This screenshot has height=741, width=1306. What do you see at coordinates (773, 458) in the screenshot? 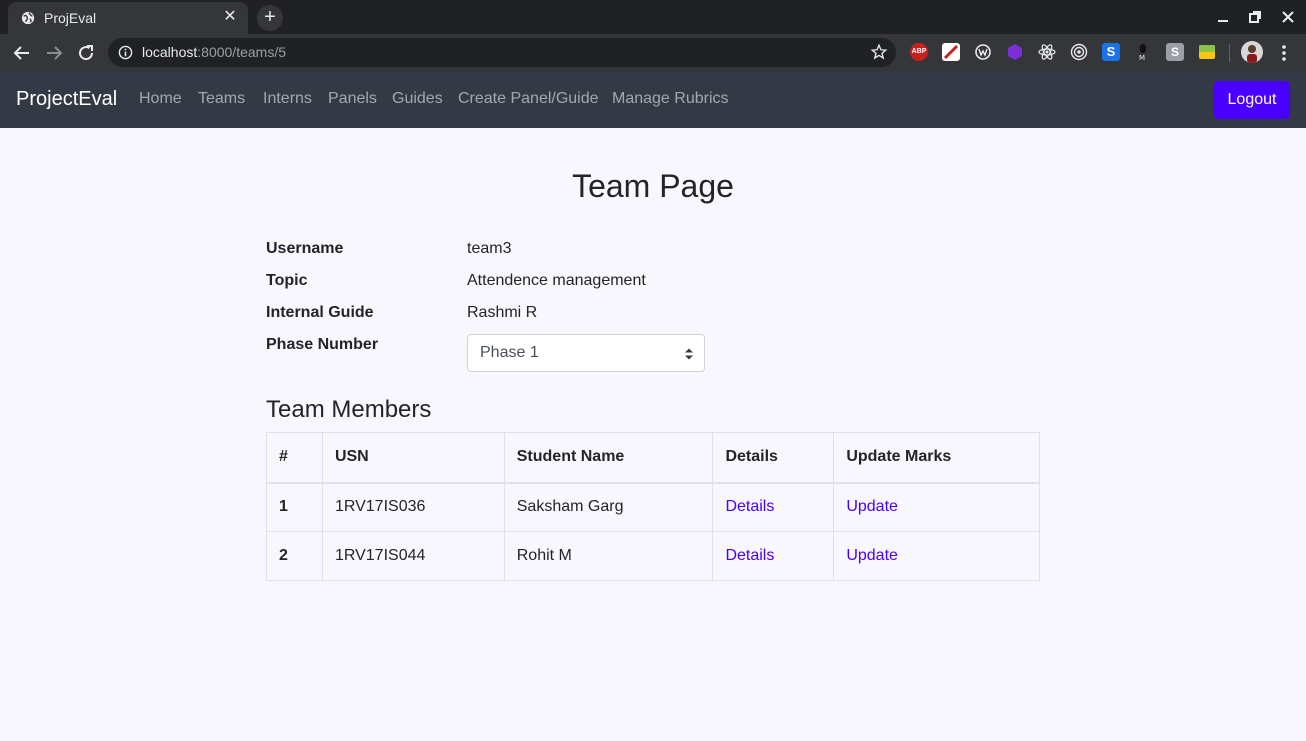
I see `column-header-details: Details` at bounding box center [773, 458].